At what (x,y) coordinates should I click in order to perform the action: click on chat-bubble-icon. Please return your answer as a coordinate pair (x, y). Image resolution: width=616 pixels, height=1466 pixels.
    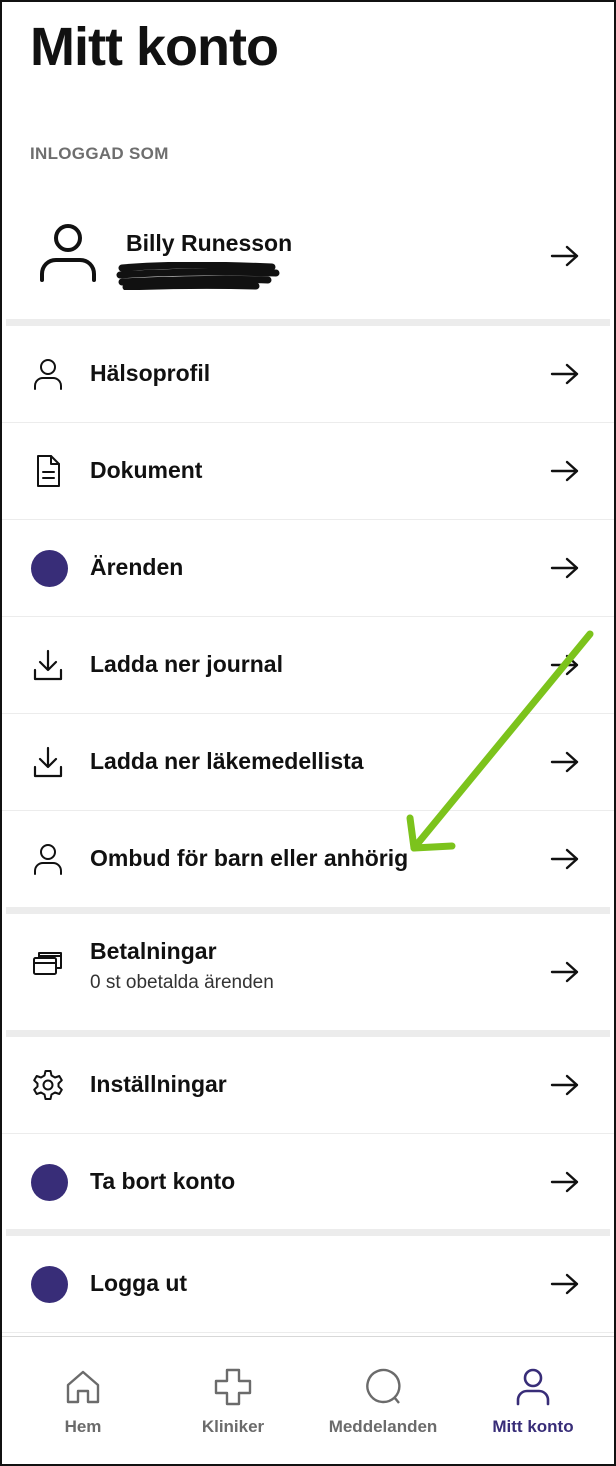
    Looking at the image, I should click on (383, 1387).